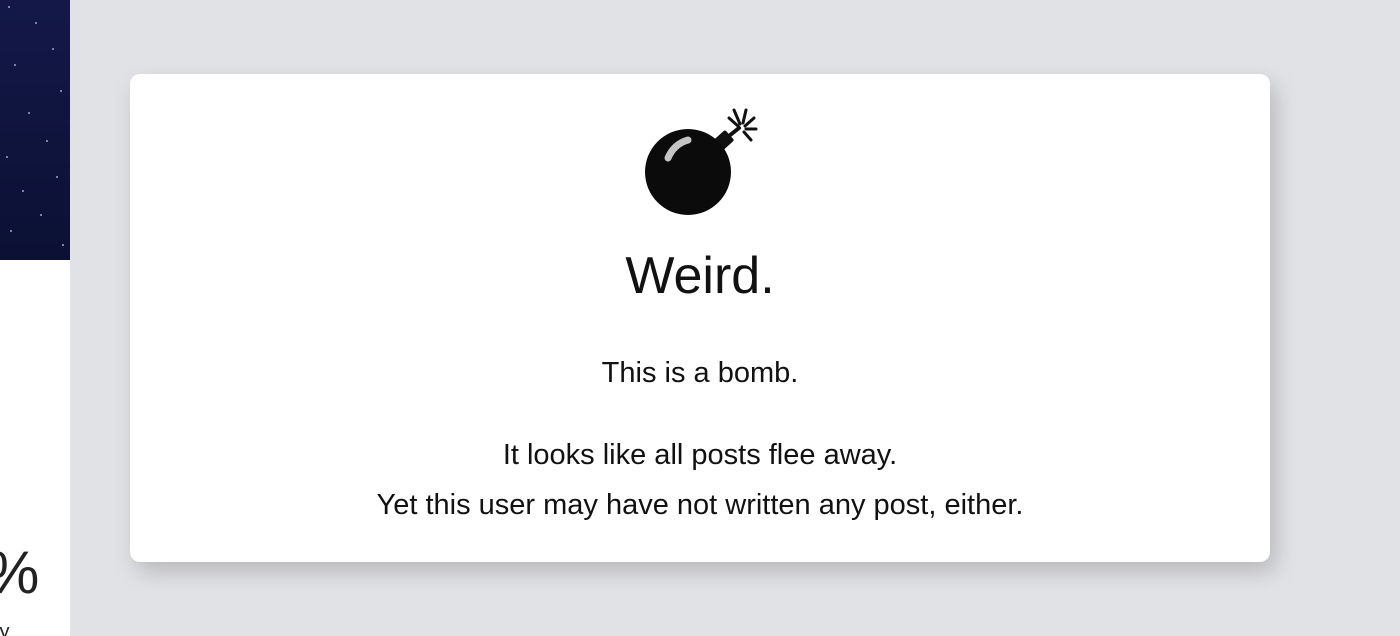 The image size is (1400, 636). I want to click on empty-state-message-1: This is a bomb., so click(700, 373).